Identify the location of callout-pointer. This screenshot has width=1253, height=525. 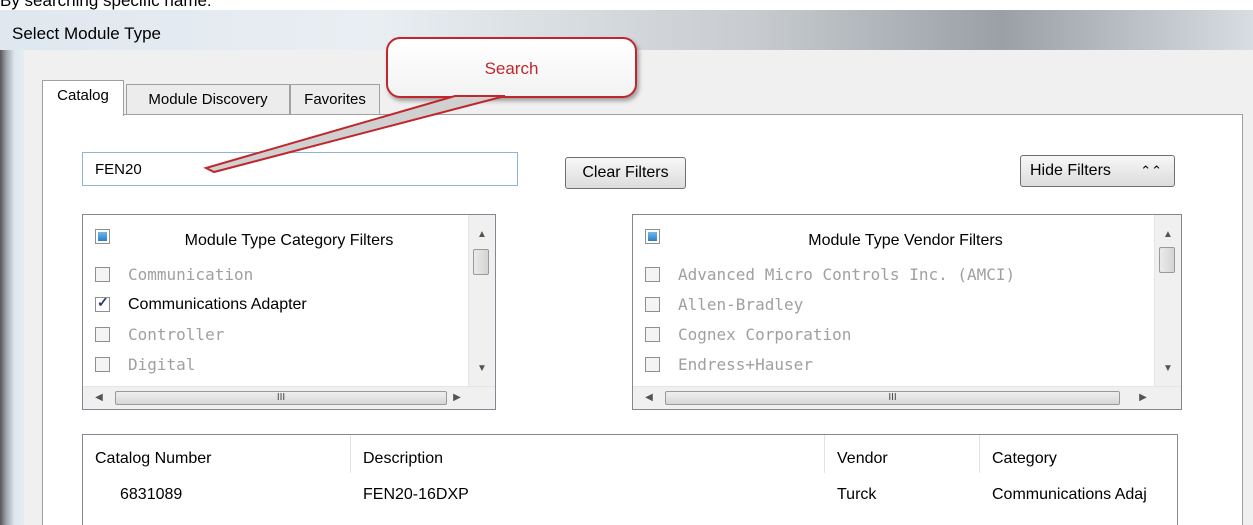
(354, 134).